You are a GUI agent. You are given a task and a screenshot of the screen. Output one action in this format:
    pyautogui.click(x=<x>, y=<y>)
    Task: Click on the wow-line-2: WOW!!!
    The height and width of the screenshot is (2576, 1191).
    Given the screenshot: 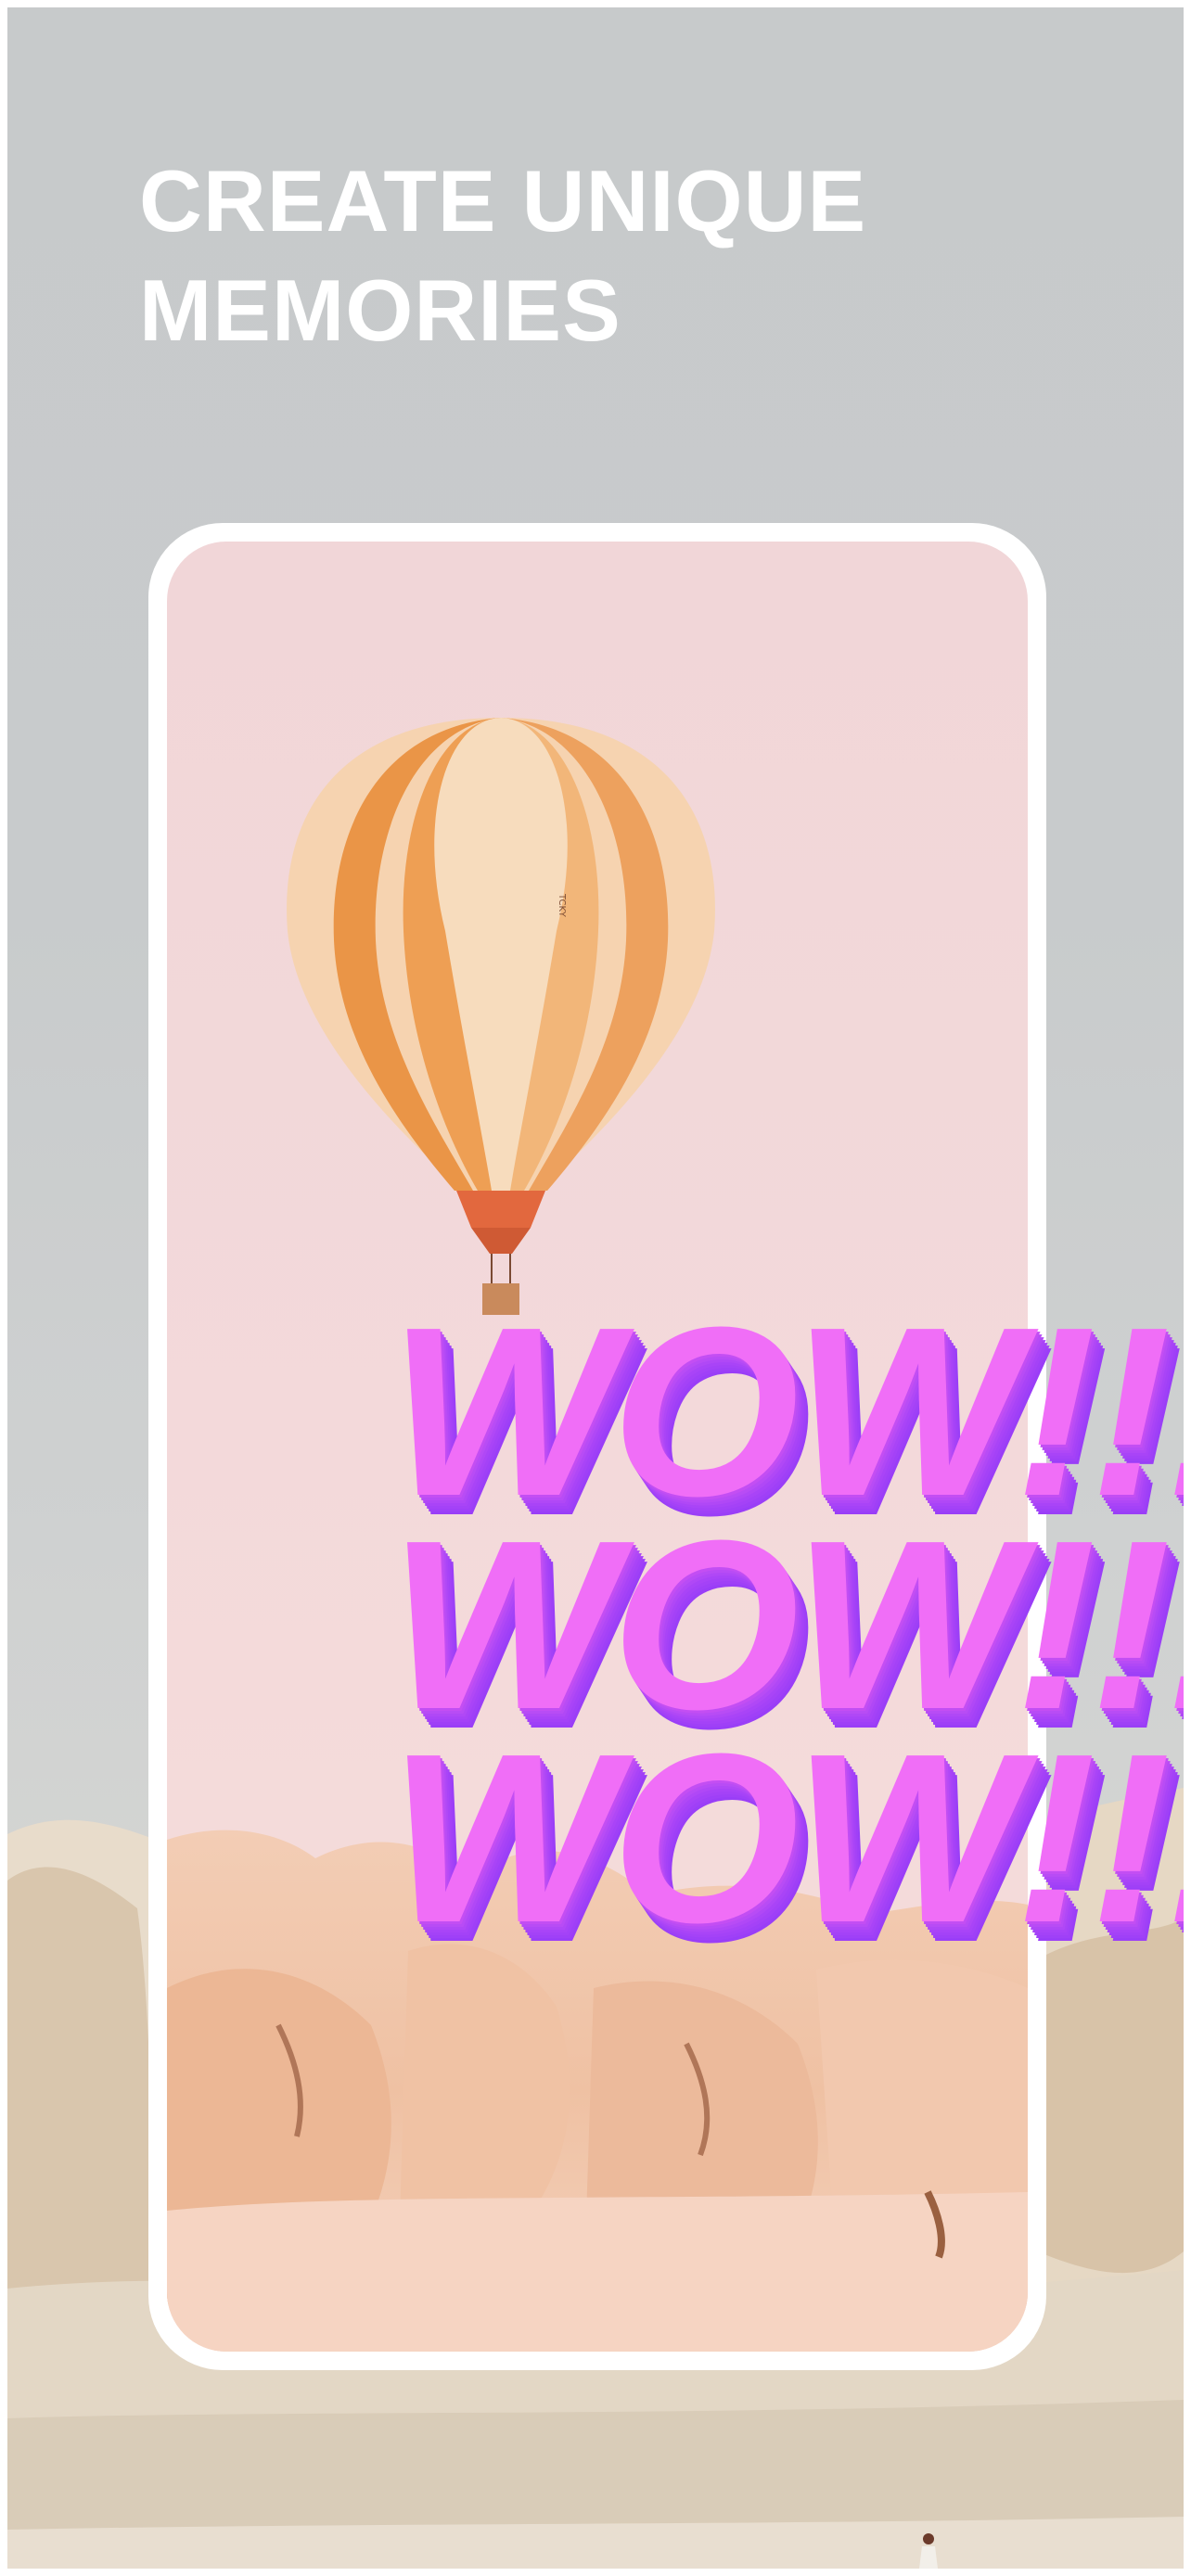 What is the action you would take?
    pyautogui.click(x=787, y=1625)
    